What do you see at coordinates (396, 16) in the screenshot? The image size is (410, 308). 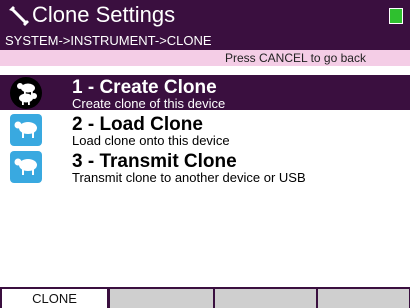 I see `status-indicator` at bounding box center [396, 16].